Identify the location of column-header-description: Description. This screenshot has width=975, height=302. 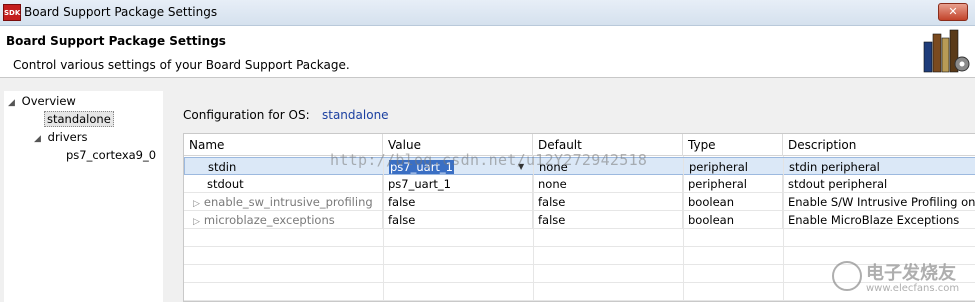
(879, 145).